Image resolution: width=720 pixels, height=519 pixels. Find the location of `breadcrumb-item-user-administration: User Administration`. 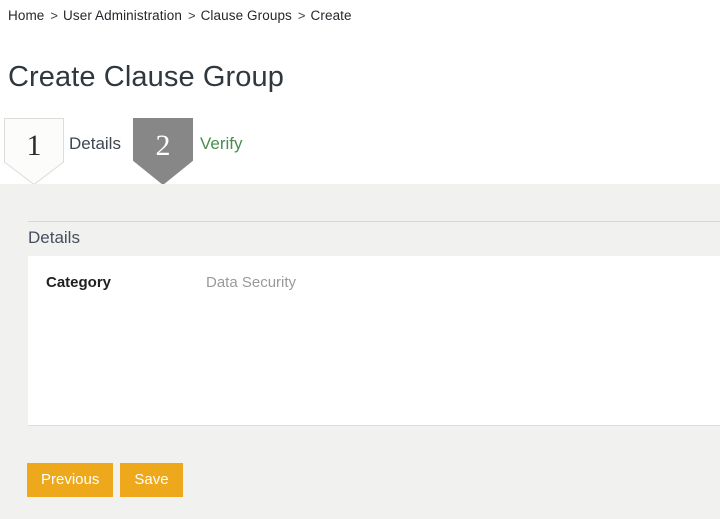

breadcrumb-item-user-administration: User Administration is located at coordinates (122, 15).